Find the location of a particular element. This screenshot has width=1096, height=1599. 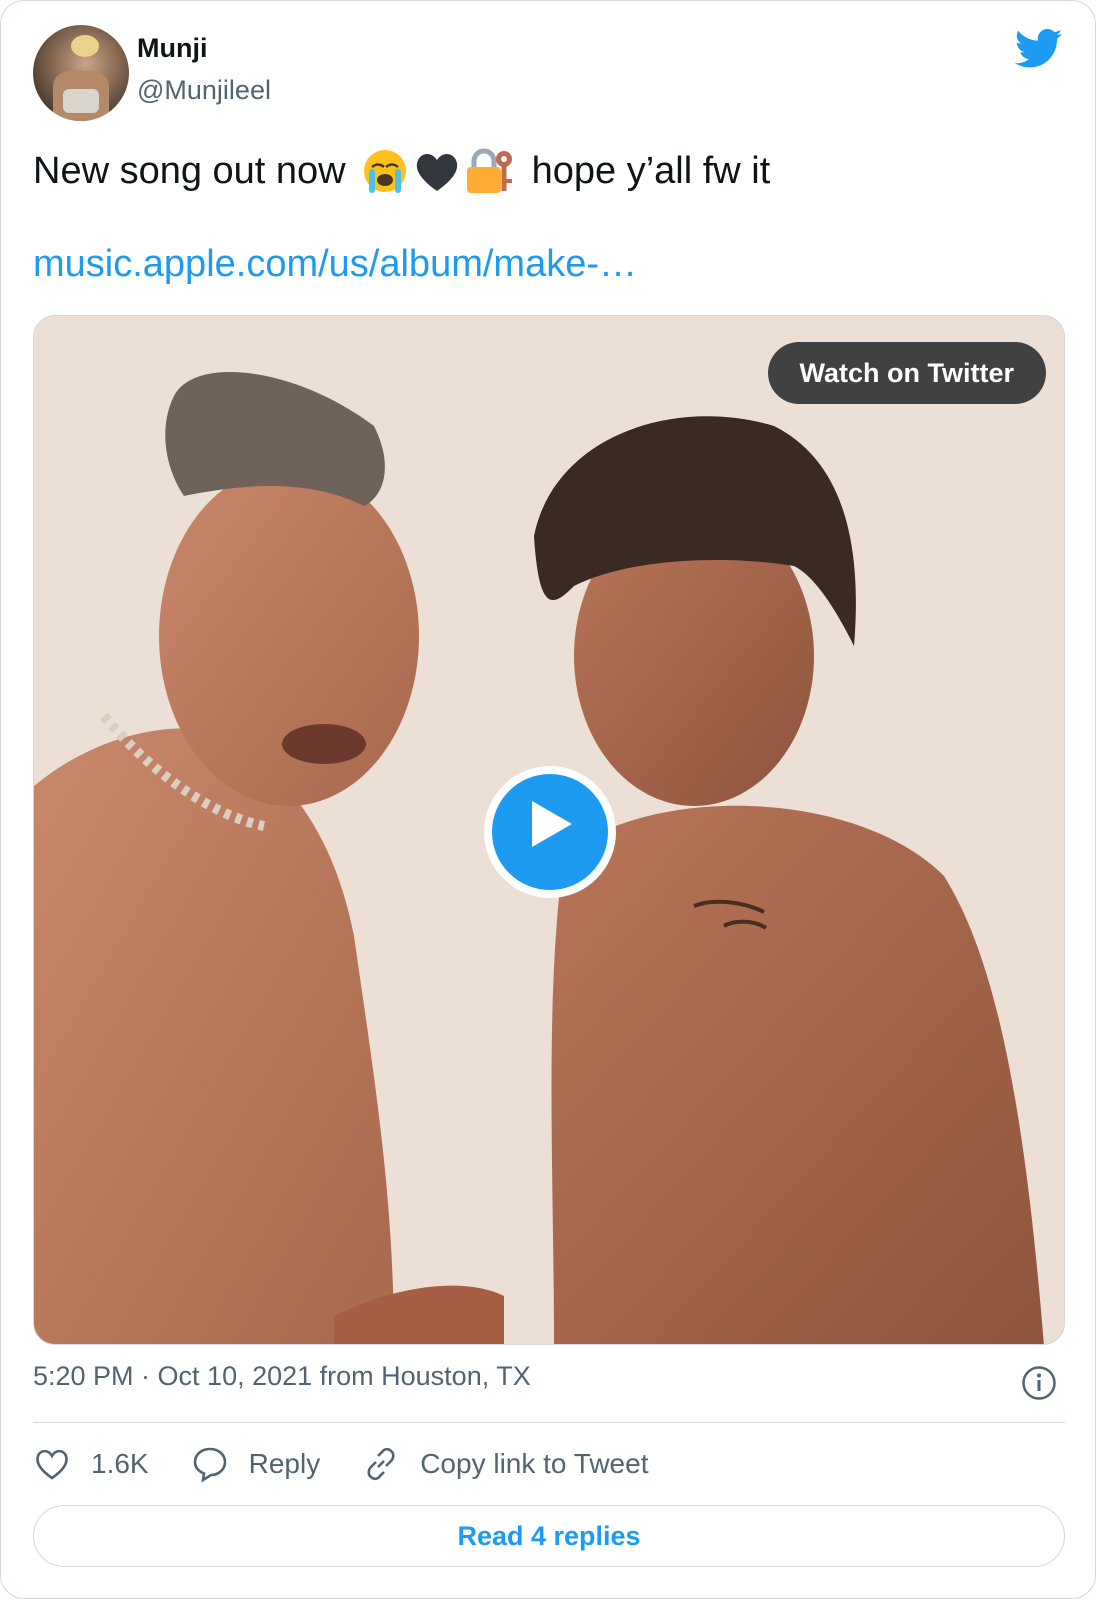

like-button: 1.6K is located at coordinates (91, 1464).